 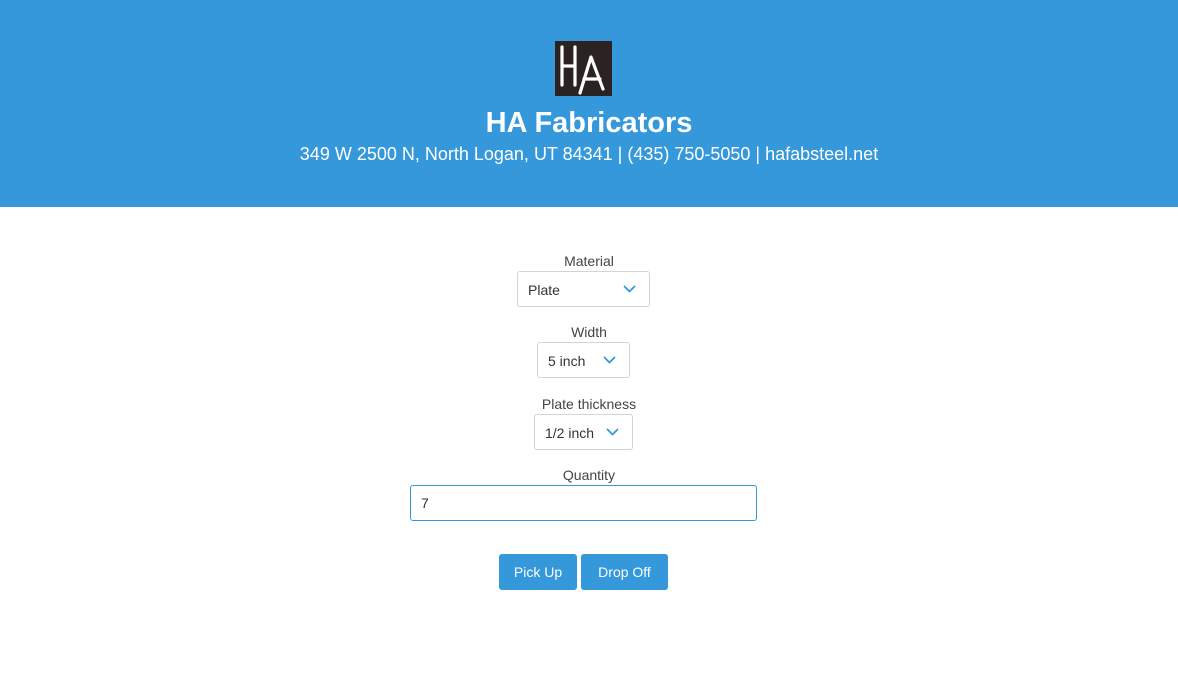 I want to click on width-label: Width, so click(x=589, y=332).